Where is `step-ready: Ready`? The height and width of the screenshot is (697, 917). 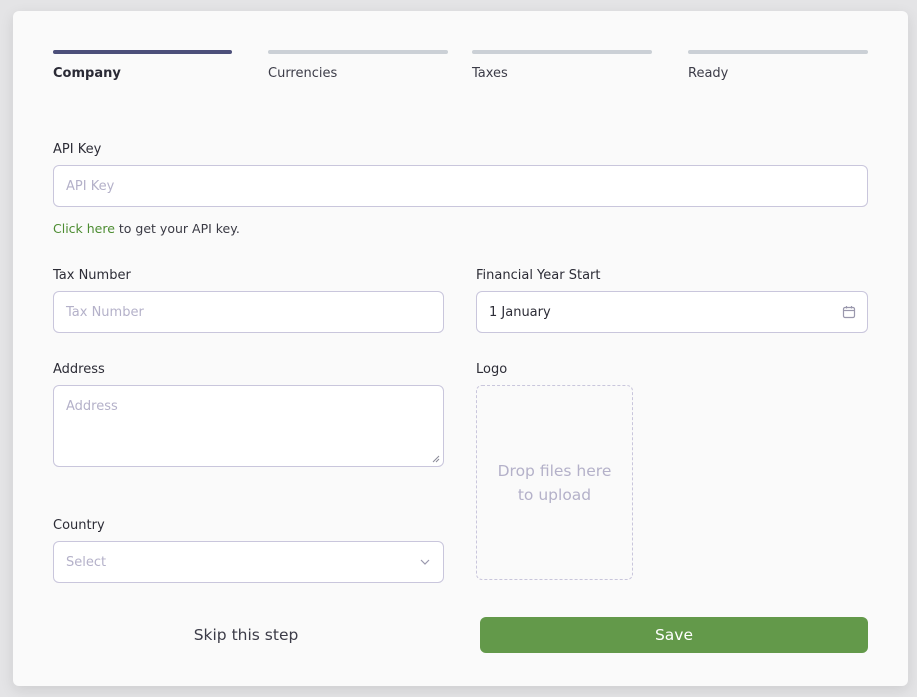 step-ready: Ready is located at coordinates (778, 65).